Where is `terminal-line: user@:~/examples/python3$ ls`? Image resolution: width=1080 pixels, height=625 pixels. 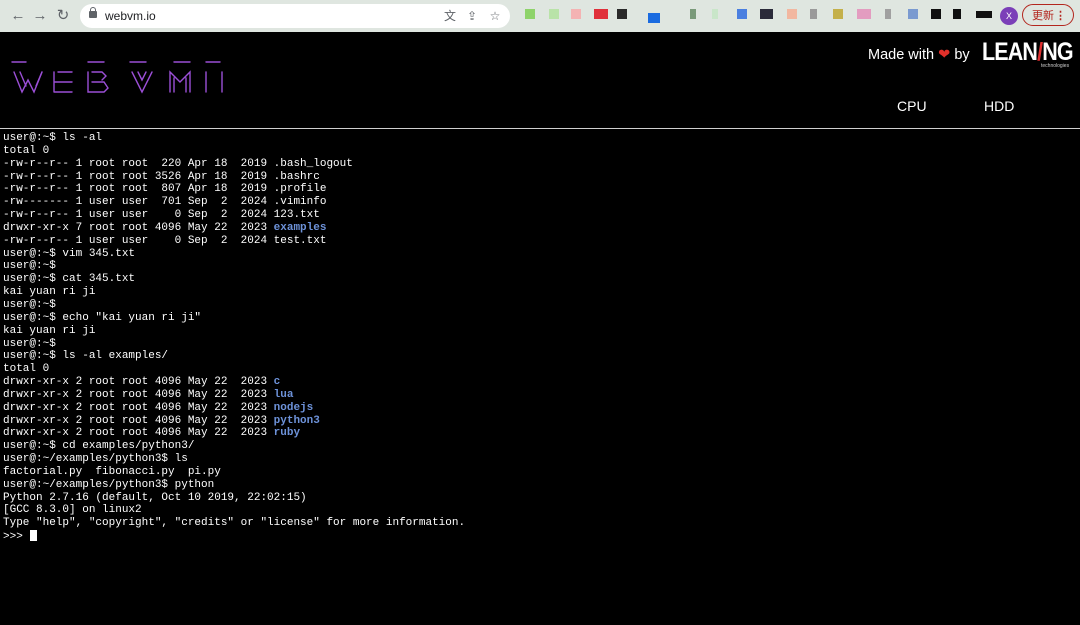
terminal-line: user@:~/examples/python3$ ls is located at coordinates (234, 459).